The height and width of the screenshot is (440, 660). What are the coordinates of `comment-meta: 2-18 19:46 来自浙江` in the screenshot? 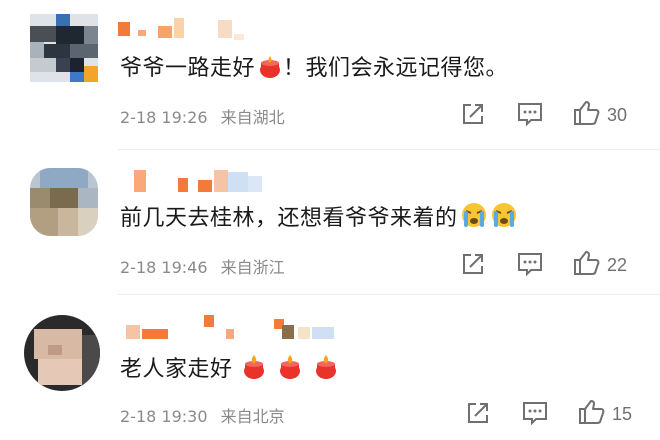 It's located at (202, 266).